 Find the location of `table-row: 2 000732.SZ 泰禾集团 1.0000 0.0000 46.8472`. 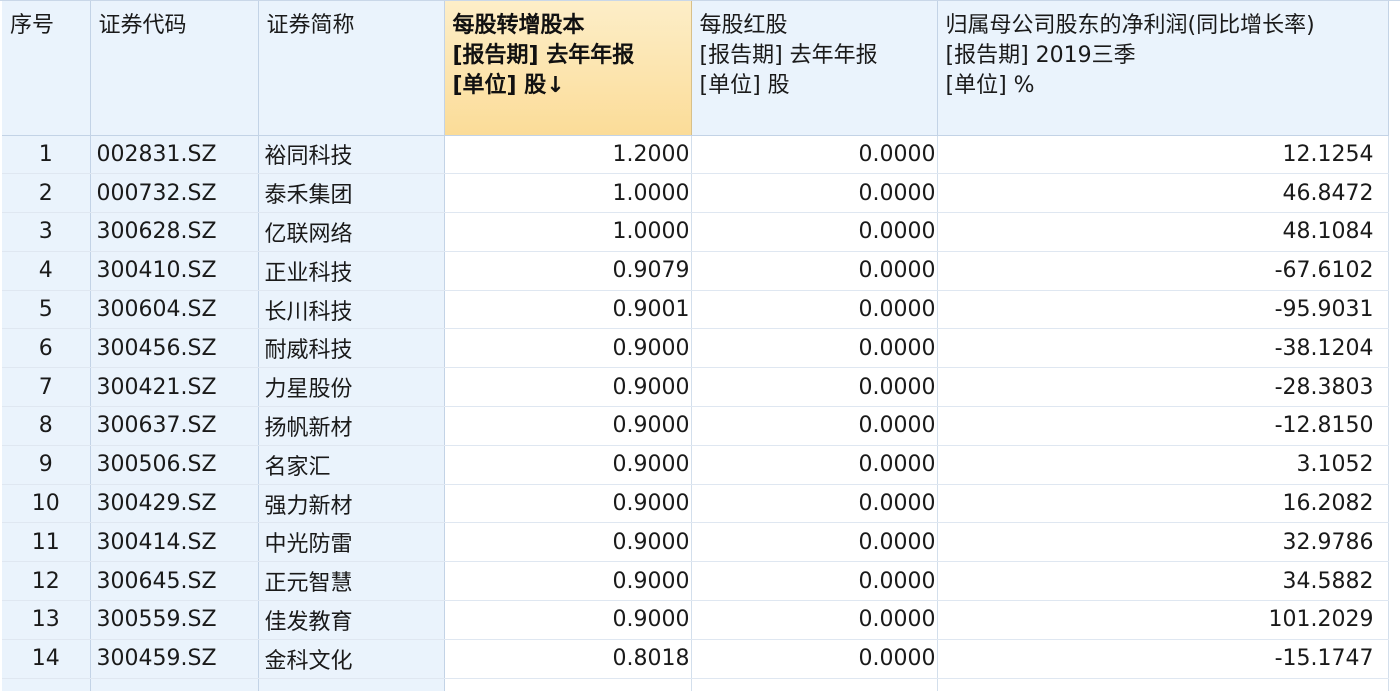

table-row: 2 000732.SZ 泰禾集团 1.0000 0.0000 46.8472 is located at coordinates (695, 193).